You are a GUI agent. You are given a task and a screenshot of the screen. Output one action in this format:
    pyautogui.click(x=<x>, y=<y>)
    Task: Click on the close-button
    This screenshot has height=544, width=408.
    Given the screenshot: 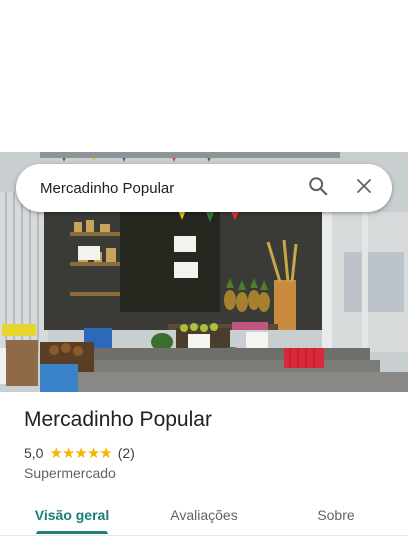 What is the action you would take?
    pyautogui.click(x=364, y=188)
    